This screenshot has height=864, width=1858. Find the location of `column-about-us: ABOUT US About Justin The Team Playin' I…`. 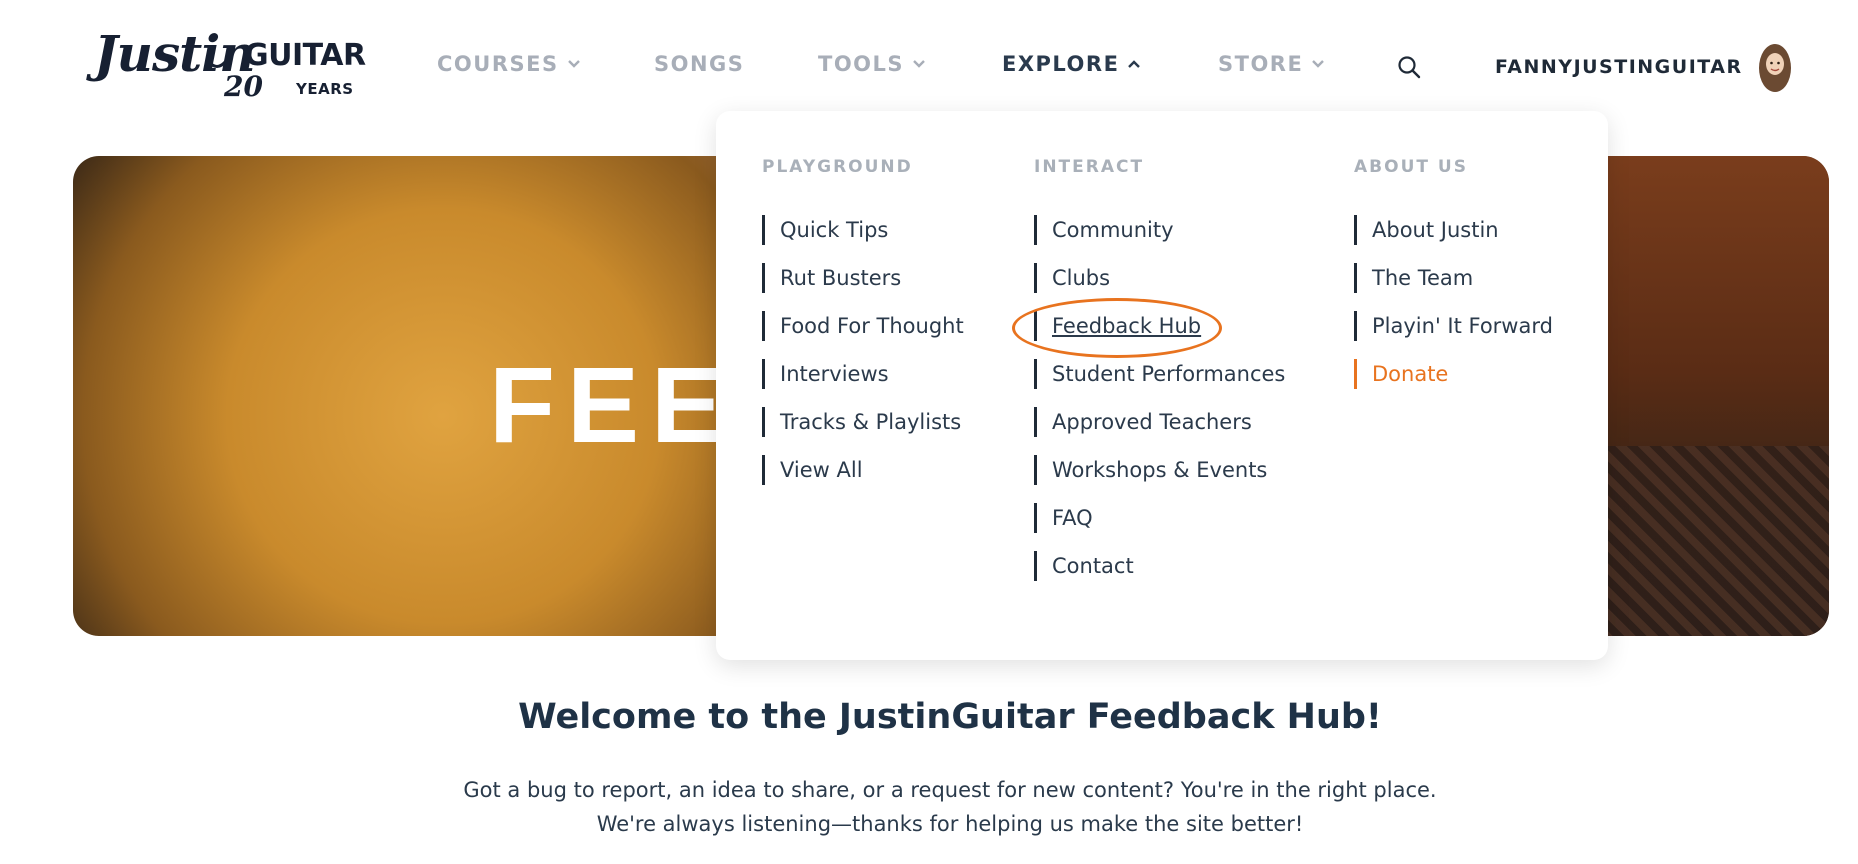

column-about-us: ABOUT US About Justin The Team Playin' I… is located at coordinates (1453, 282).